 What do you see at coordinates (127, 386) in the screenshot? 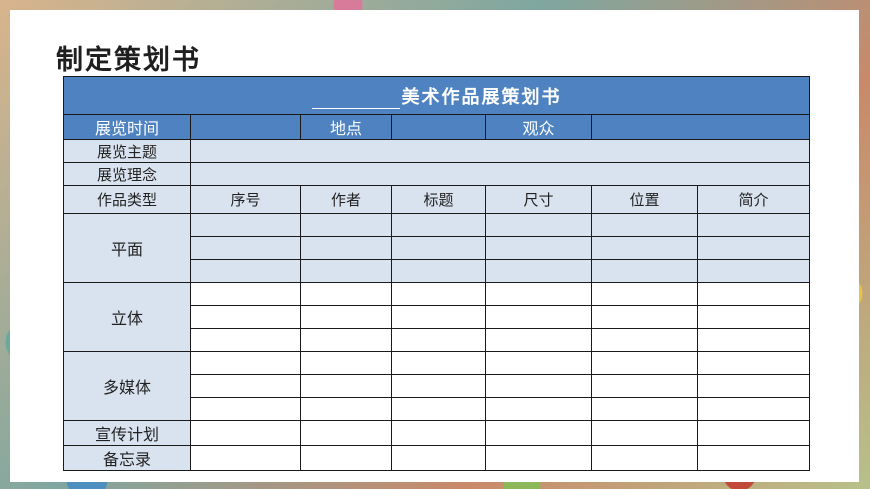
I see `category-label-multimedia: 多媒体` at bounding box center [127, 386].